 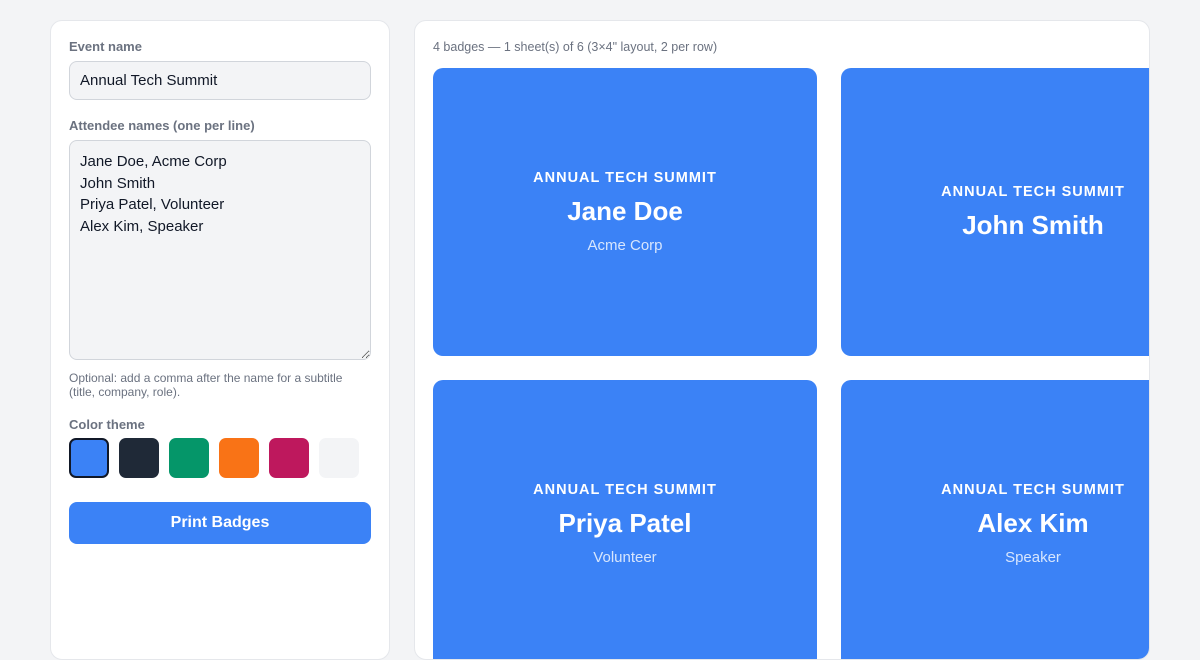 I want to click on badge-subtitle: Volunteer, so click(x=625, y=557).